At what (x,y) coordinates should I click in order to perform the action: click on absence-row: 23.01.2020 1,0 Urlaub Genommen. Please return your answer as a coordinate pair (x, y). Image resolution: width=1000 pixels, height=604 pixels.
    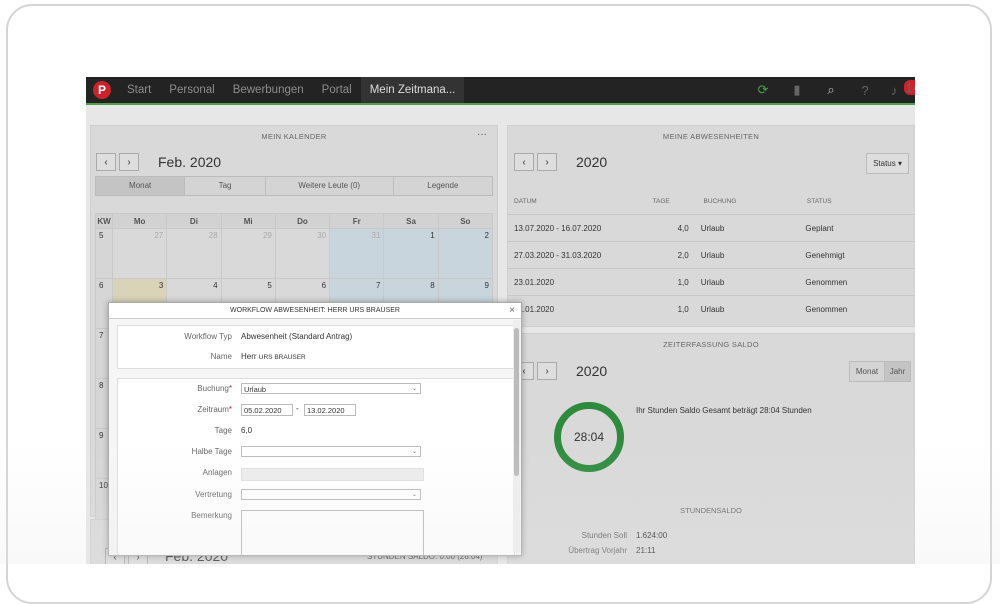
    Looking at the image, I should click on (711, 282).